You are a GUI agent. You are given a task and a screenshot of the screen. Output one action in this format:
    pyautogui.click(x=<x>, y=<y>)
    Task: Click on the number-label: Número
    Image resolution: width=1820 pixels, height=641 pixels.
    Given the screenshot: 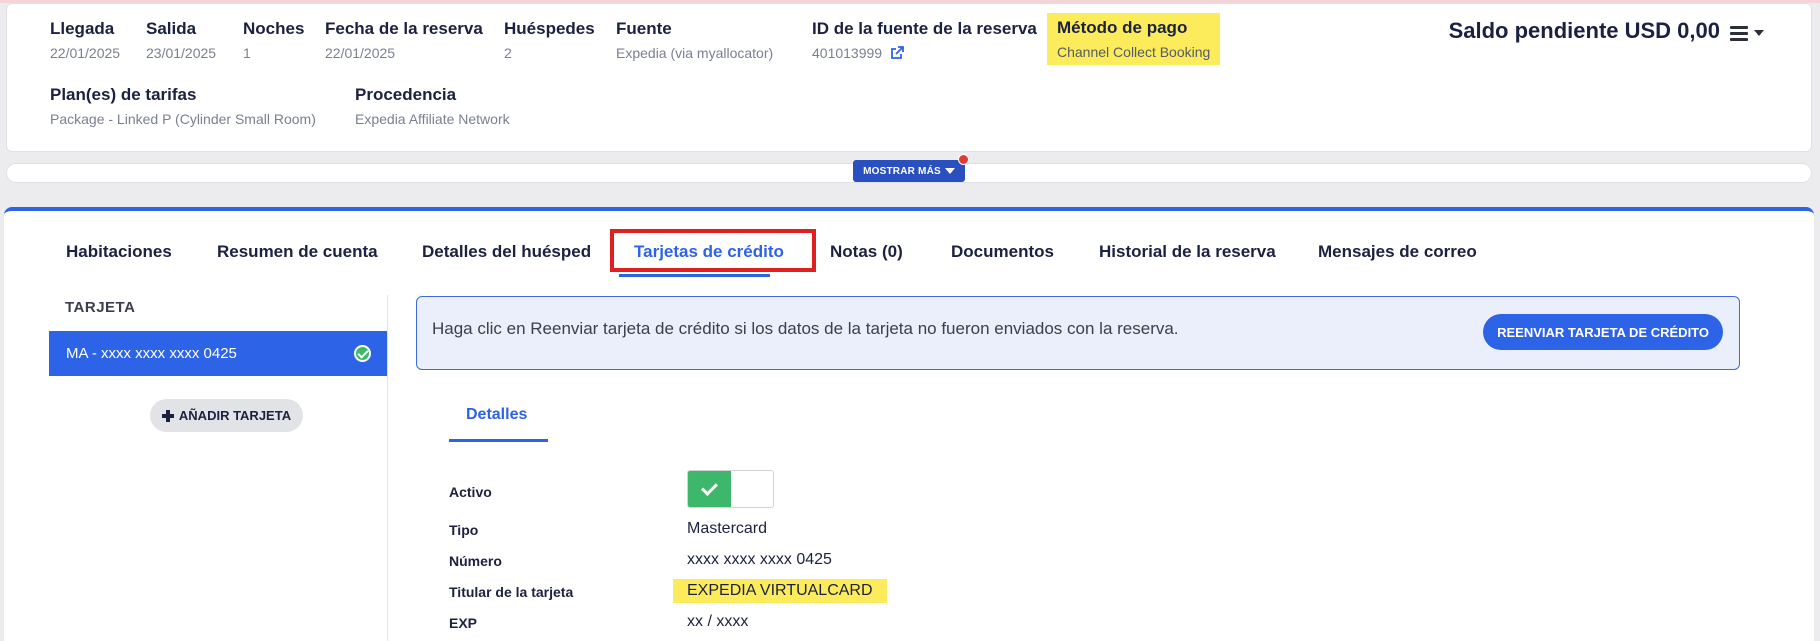 What is the action you would take?
    pyautogui.click(x=475, y=561)
    